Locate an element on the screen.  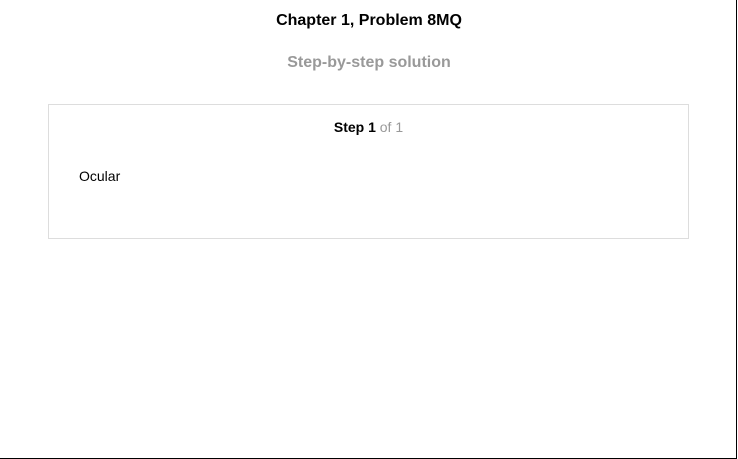
step-count: of 1 is located at coordinates (391, 127).